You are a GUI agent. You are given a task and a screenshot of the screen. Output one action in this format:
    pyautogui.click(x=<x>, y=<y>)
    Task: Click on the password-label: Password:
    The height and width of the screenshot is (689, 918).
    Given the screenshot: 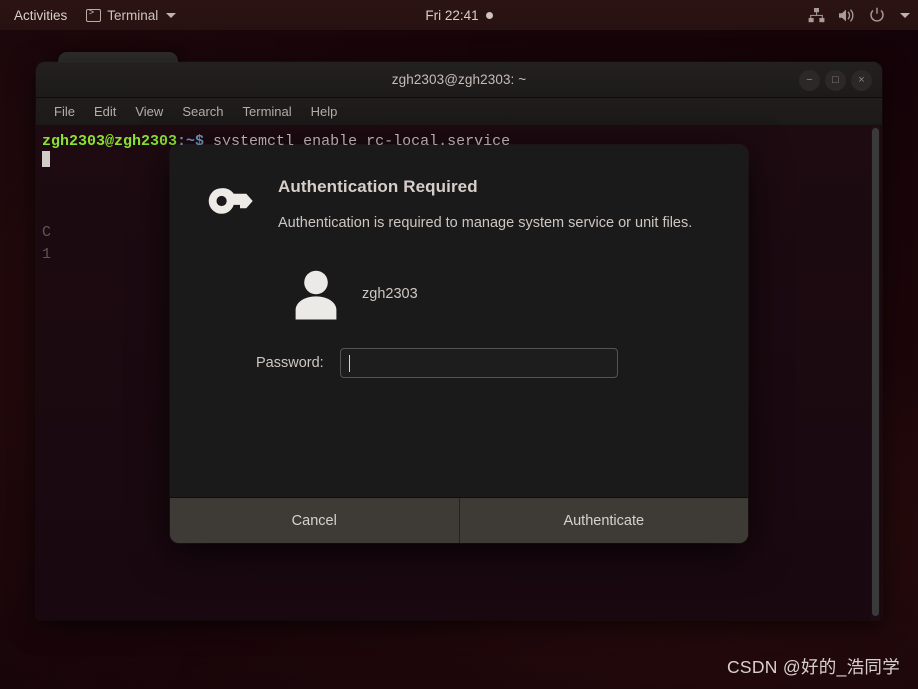 What is the action you would take?
    pyautogui.click(x=290, y=363)
    